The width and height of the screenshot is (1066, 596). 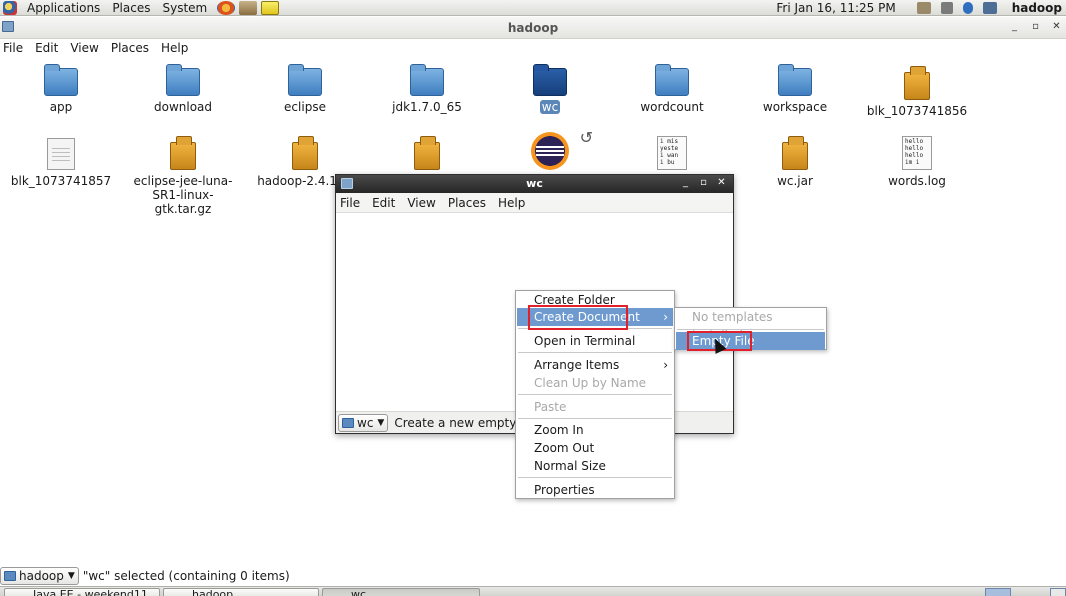 I want to click on wc-menubar: File Edit View Places Help, so click(x=534, y=203).